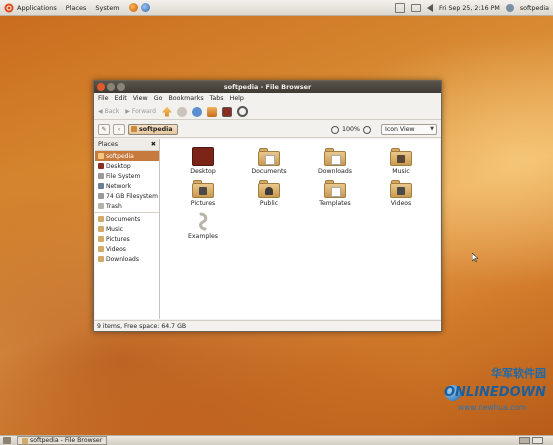 The width and height of the screenshot is (553, 445). I want to click on menu-places: Places, so click(76, 8).